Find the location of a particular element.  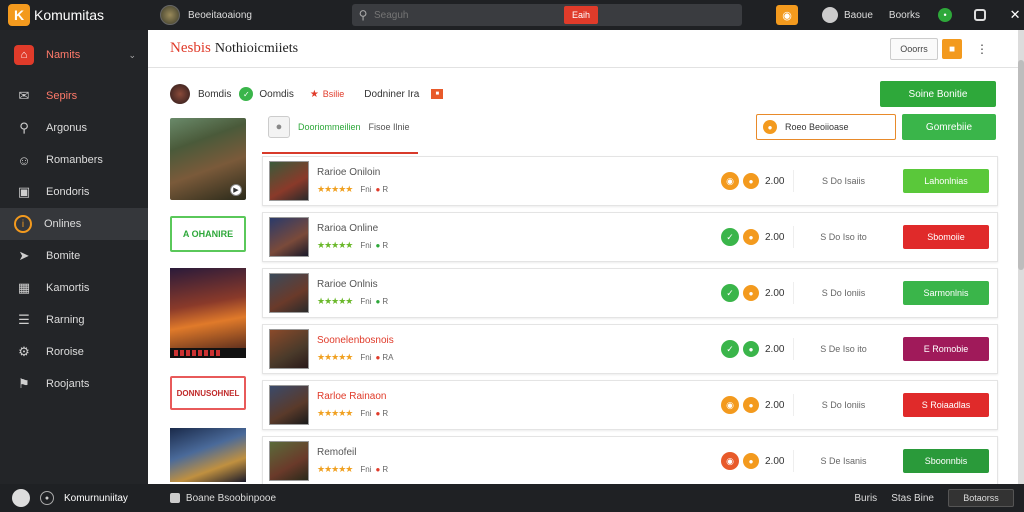

brand: K Komumitas is located at coordinates (74, 15).